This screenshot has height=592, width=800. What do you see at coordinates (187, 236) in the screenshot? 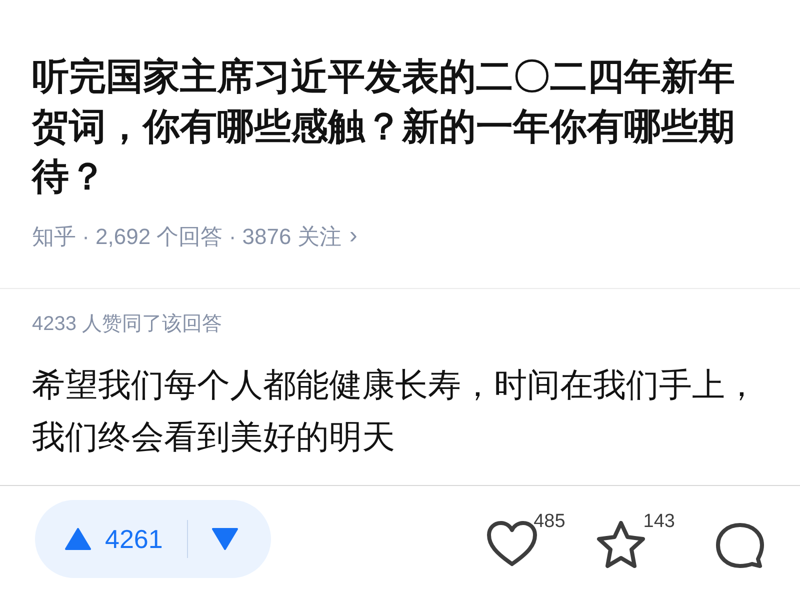
I see `question-meta: 知乎 · 2,692 个回答 · 3876 关注` at bounding box center [187, 236].